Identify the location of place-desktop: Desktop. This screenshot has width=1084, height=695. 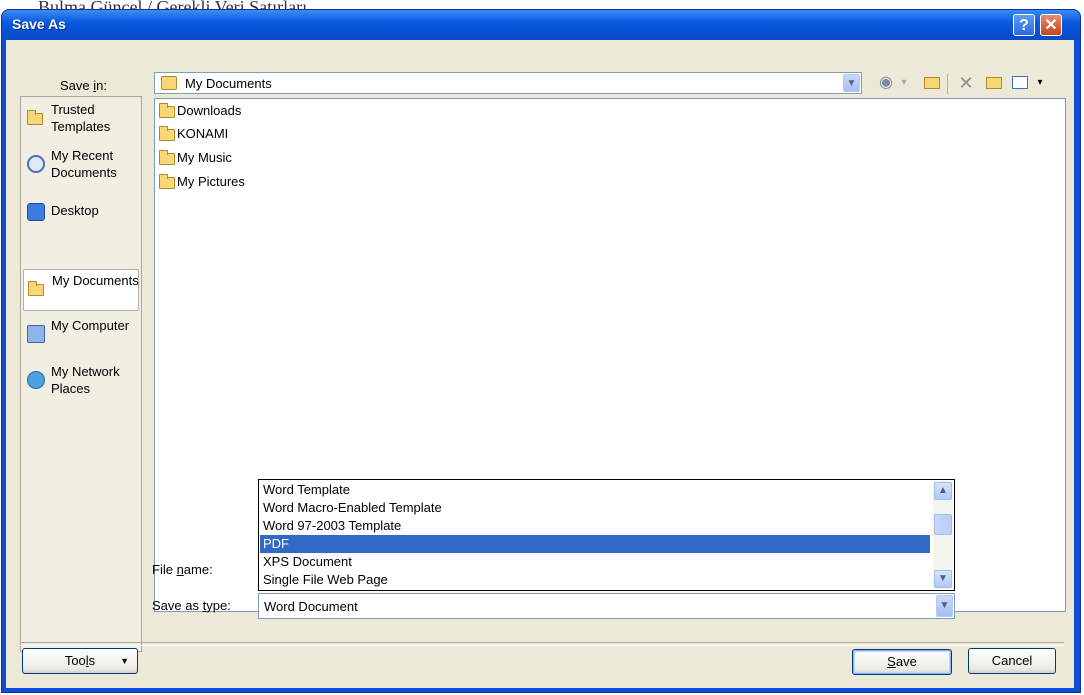
(81, 212).